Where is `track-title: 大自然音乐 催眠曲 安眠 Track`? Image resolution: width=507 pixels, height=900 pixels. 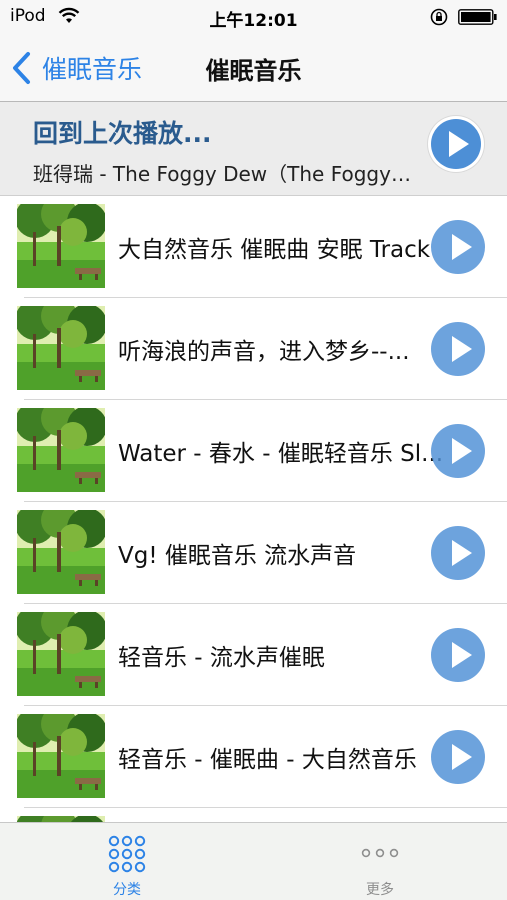 track-title: 大自然音乐 催眠曲 安眠 Track is located at coordinates (274, 250).